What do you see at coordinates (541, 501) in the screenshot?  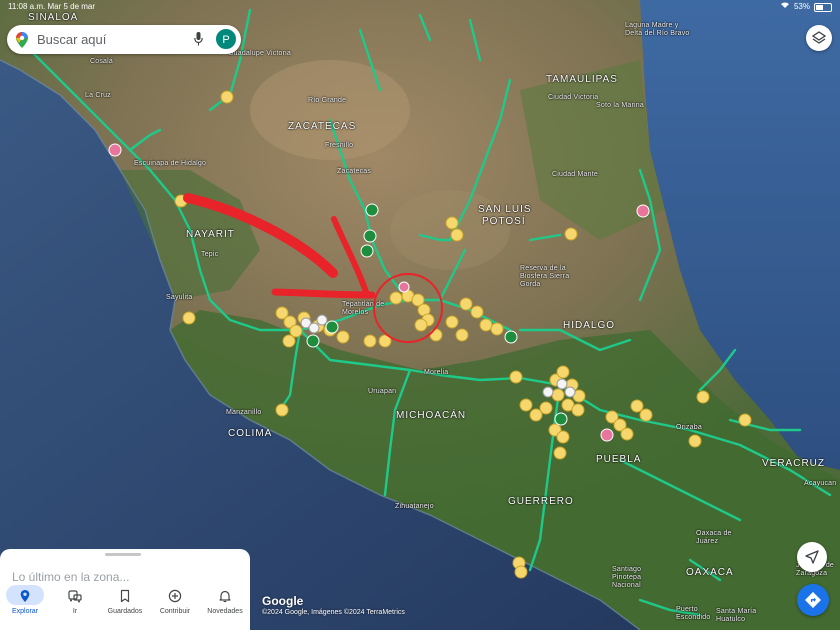 I see `map-label-guerrero: GUERRERO` at bounding box center [541, 501].